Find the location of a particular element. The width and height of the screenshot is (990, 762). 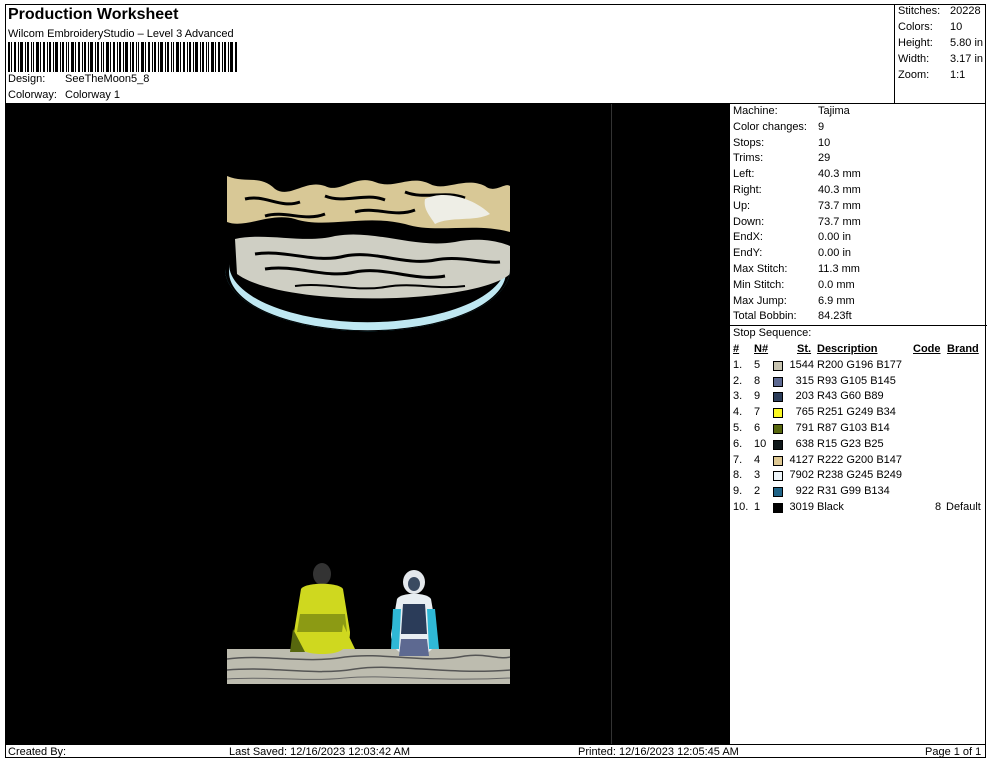

info-value: 11.3 mm is located at coordinates (839, 269).